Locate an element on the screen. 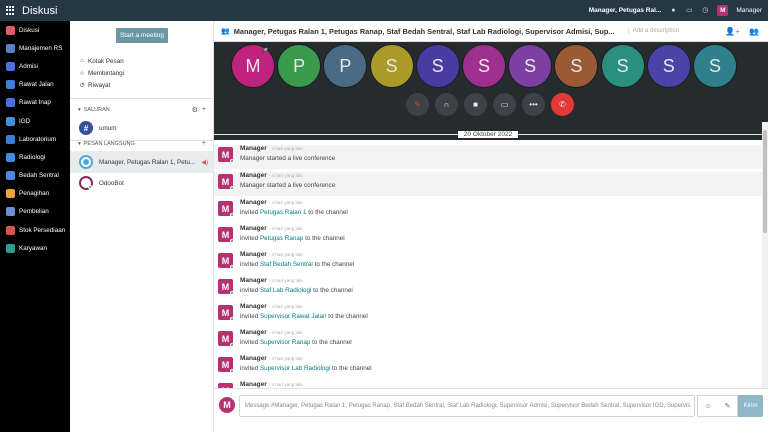 The width and height of the screenshot is (768, 432). mentioned-user-link: Staf Lab Radiologi is located at coordinates (285, 290).